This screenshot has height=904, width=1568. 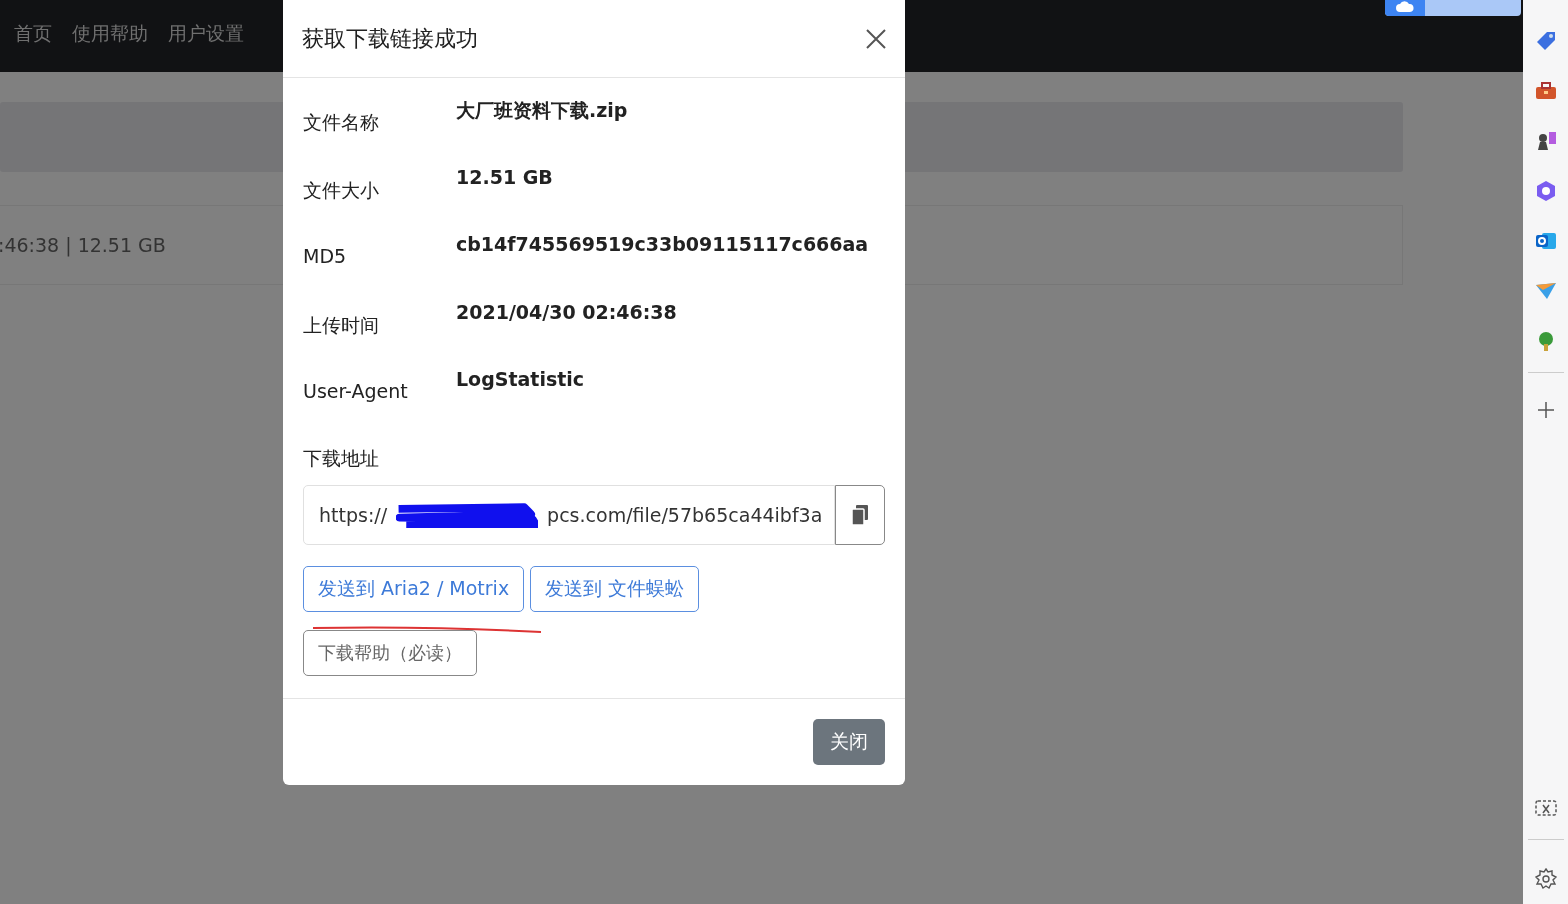 I want to click on field-value: 2021/04/30 02:46:38, so click(x=566, y=312).